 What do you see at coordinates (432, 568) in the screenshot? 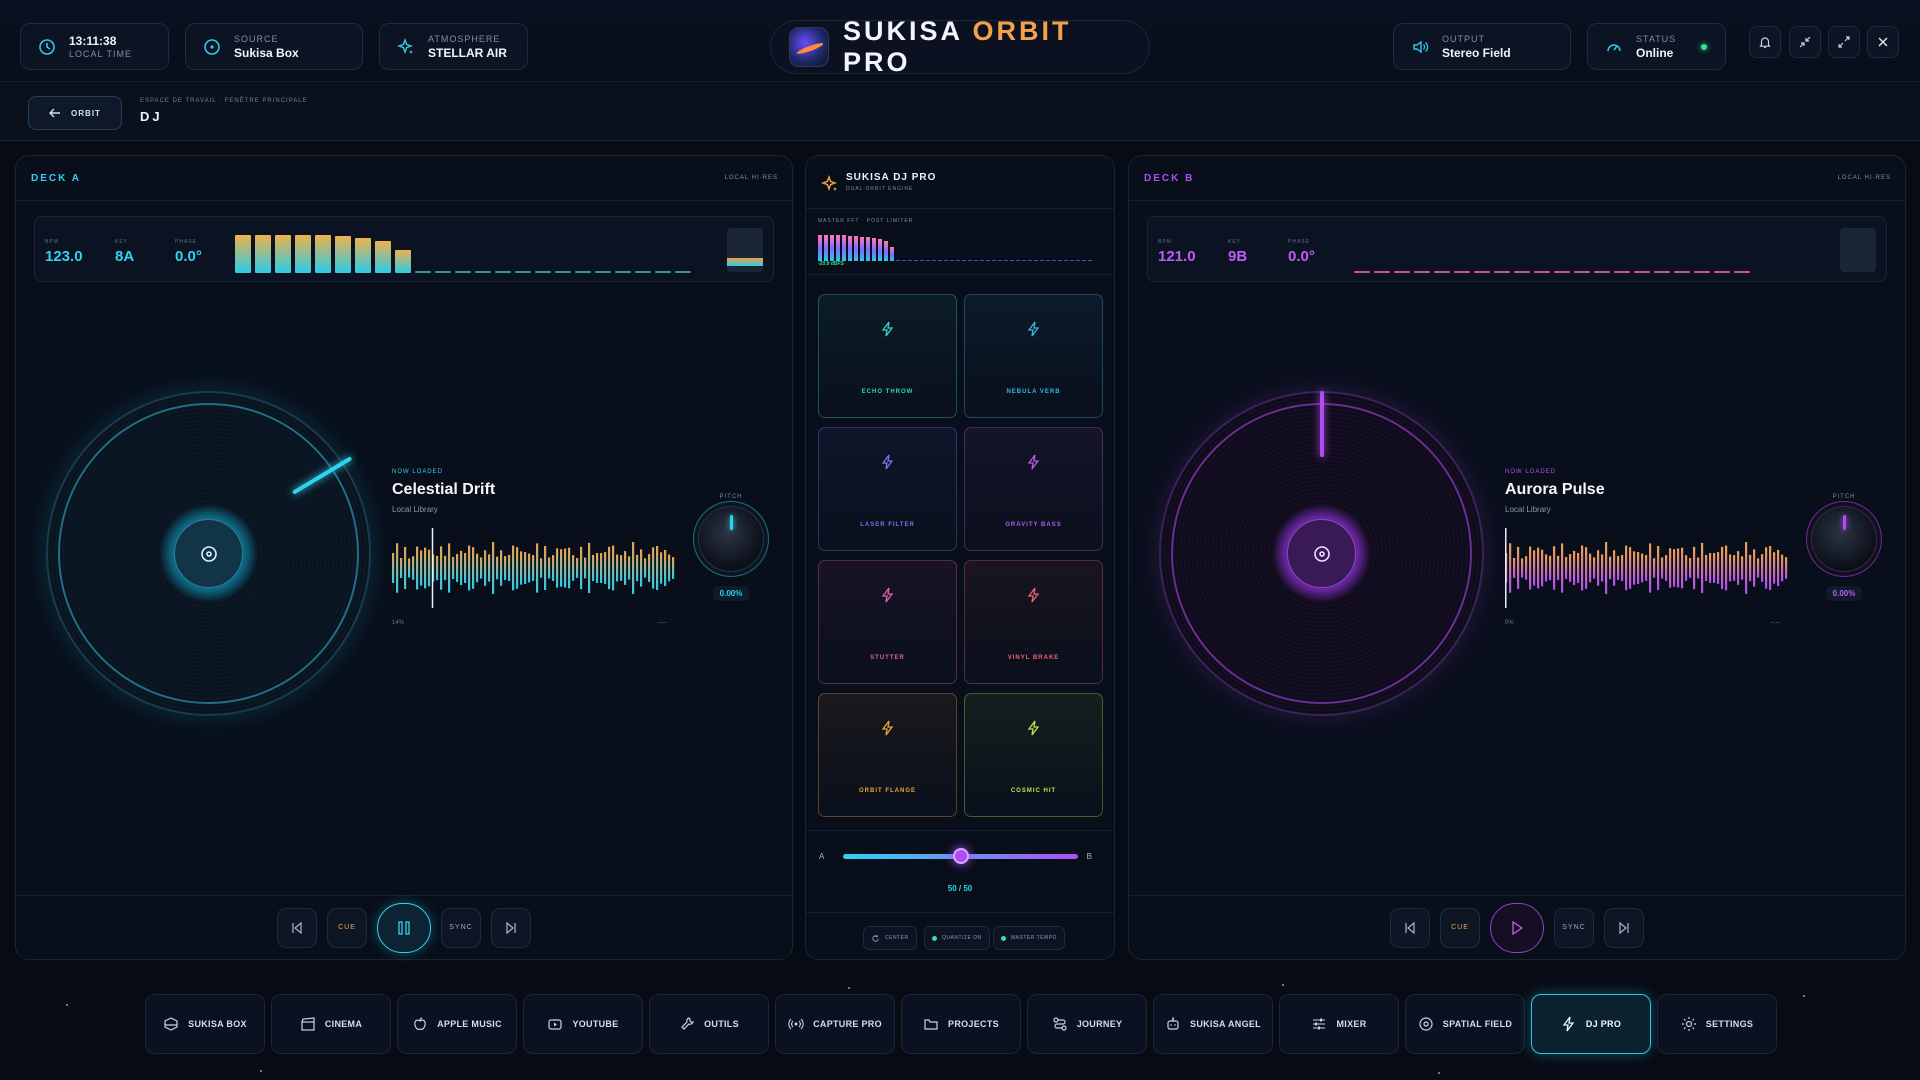
I see `waveform-playhead` at bounding box center [432, 568].